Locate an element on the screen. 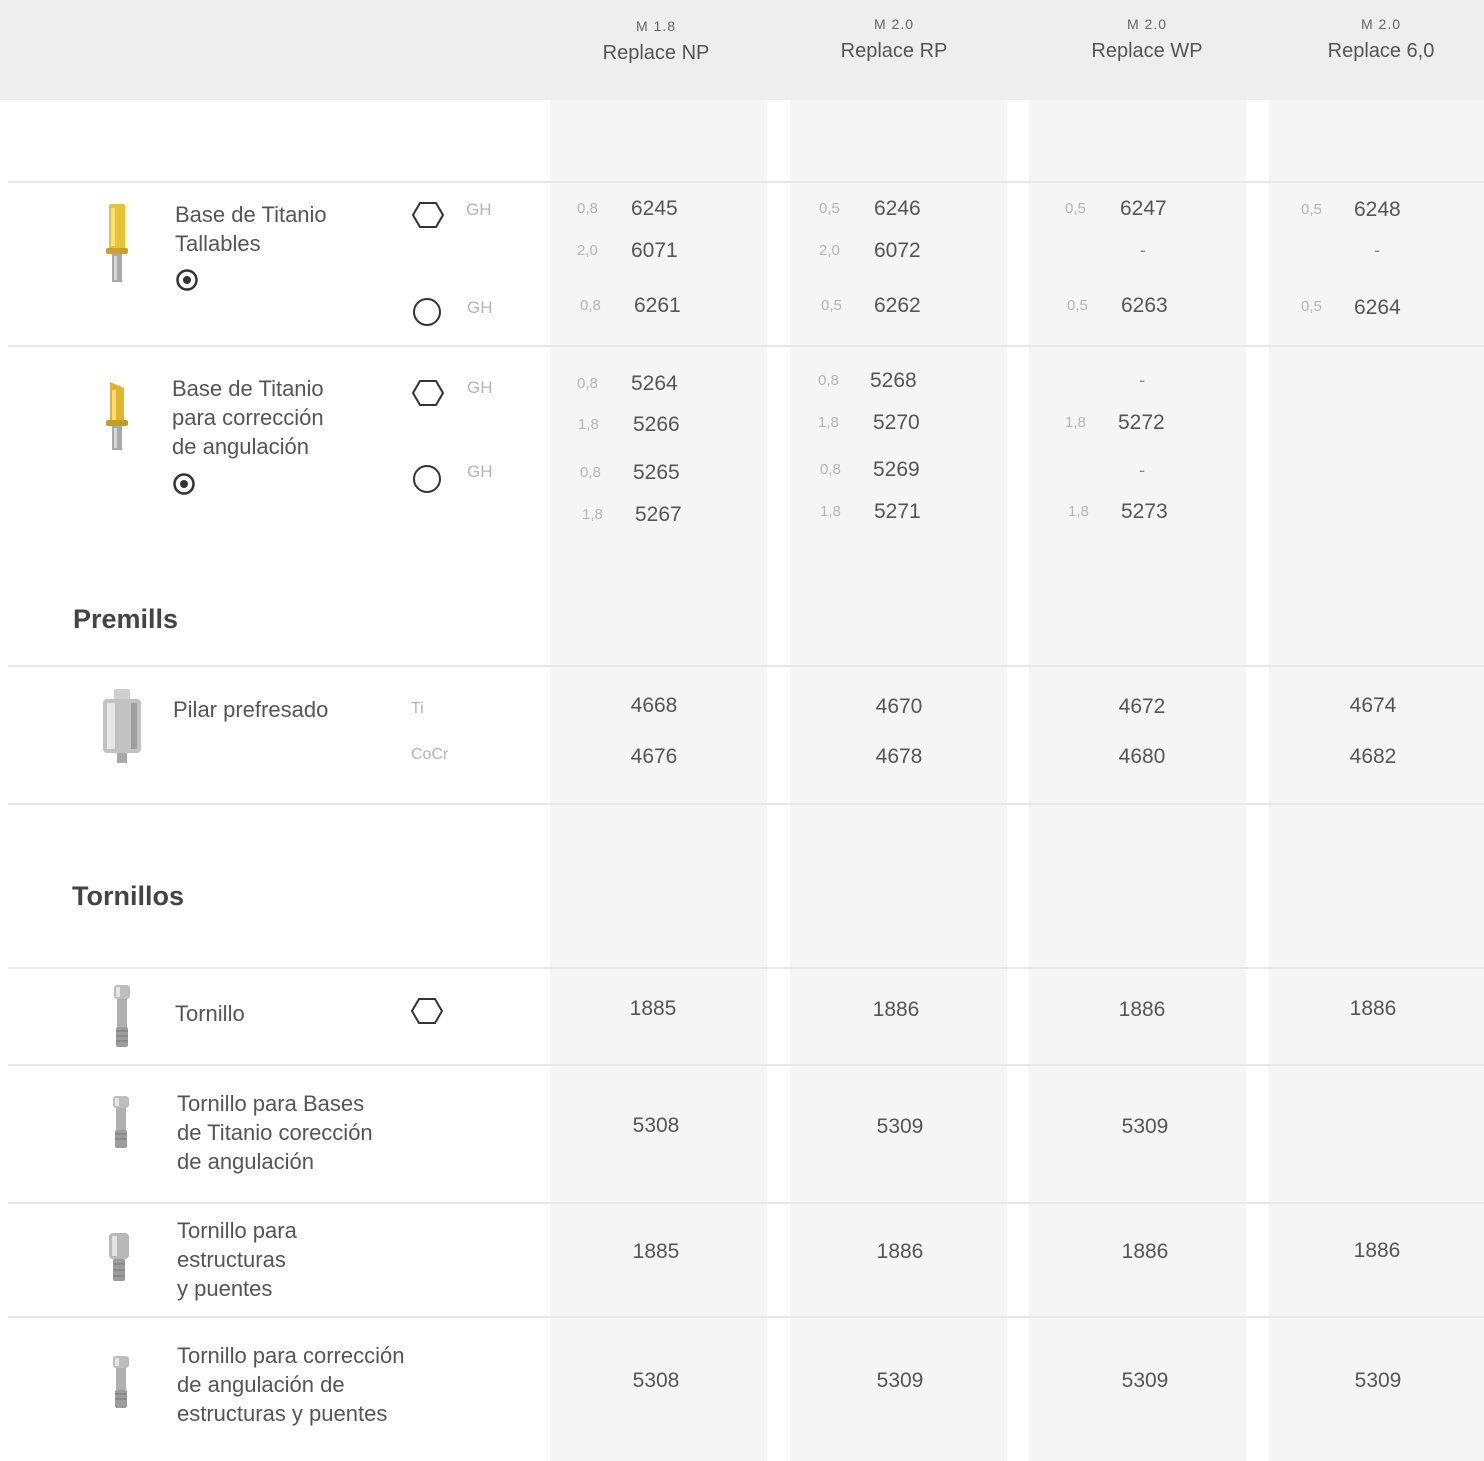 The image size is (1484, 1461). column-name: Replace WP is located at coordinates (1147, 51).